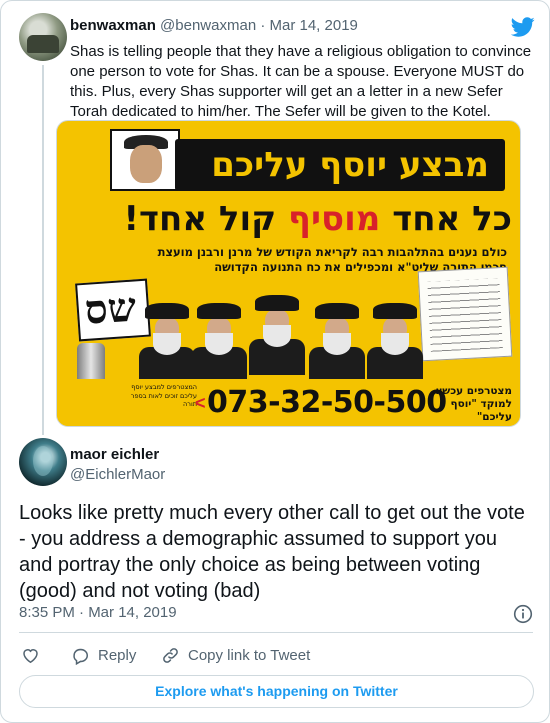 This screenshot has height=723, width=550. Describe the element at coordinates (523, 614) in the screenshot. I see `info-icon` at that location.